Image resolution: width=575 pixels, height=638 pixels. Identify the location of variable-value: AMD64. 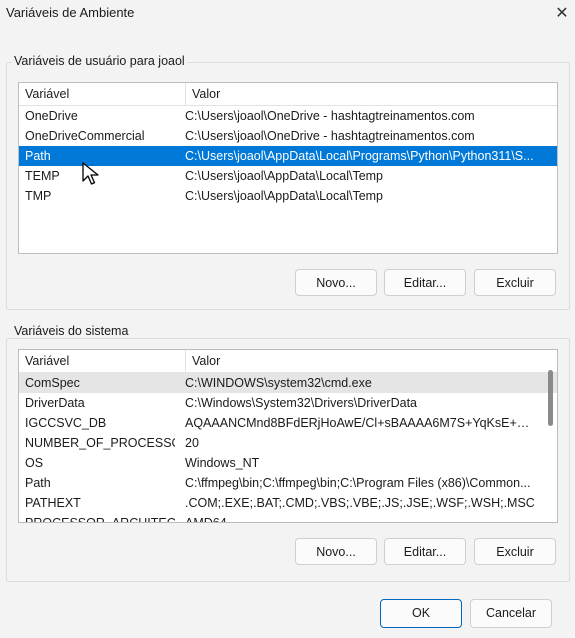
(206, 519).